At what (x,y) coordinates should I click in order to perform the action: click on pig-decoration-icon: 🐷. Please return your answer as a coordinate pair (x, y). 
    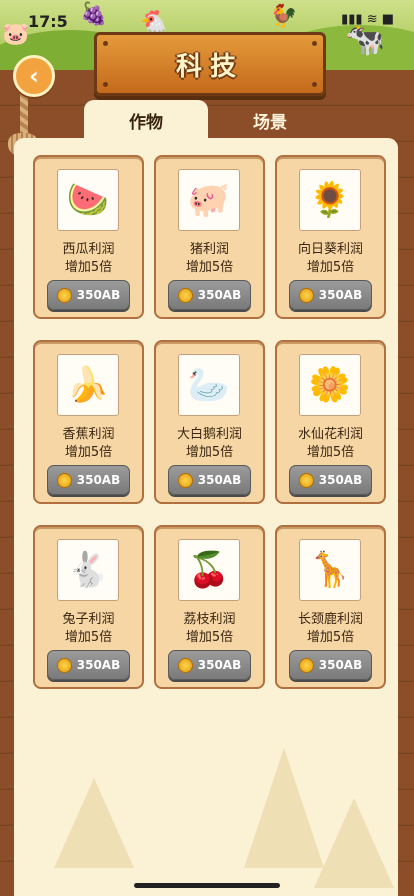
    Looking at the image, I should click on (16, 34).